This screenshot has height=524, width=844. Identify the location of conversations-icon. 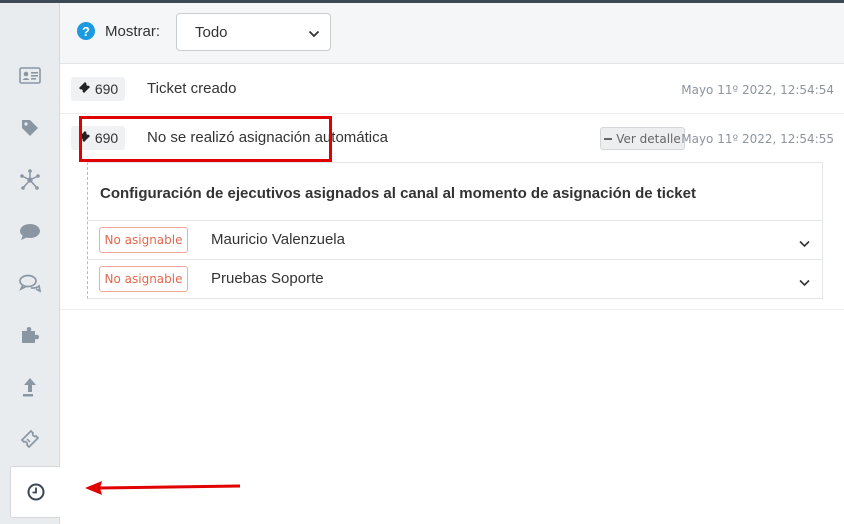
(30, 283).